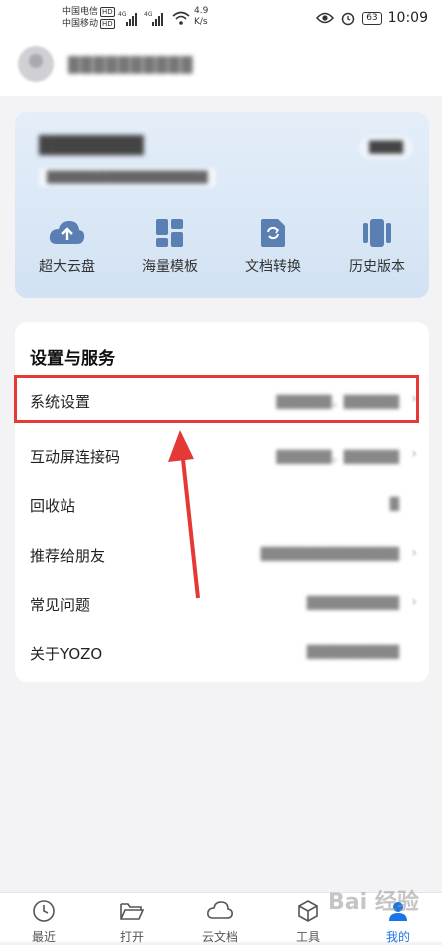 Image resolution: width=442 pixels, height=945 pixels. Describe the element at coordinates (221, 20) in the screenshot. I see `status-bar: 中国电信 HD 中国移动 HD 4G 4G 4.9 K/s 63 10:09` at that location.